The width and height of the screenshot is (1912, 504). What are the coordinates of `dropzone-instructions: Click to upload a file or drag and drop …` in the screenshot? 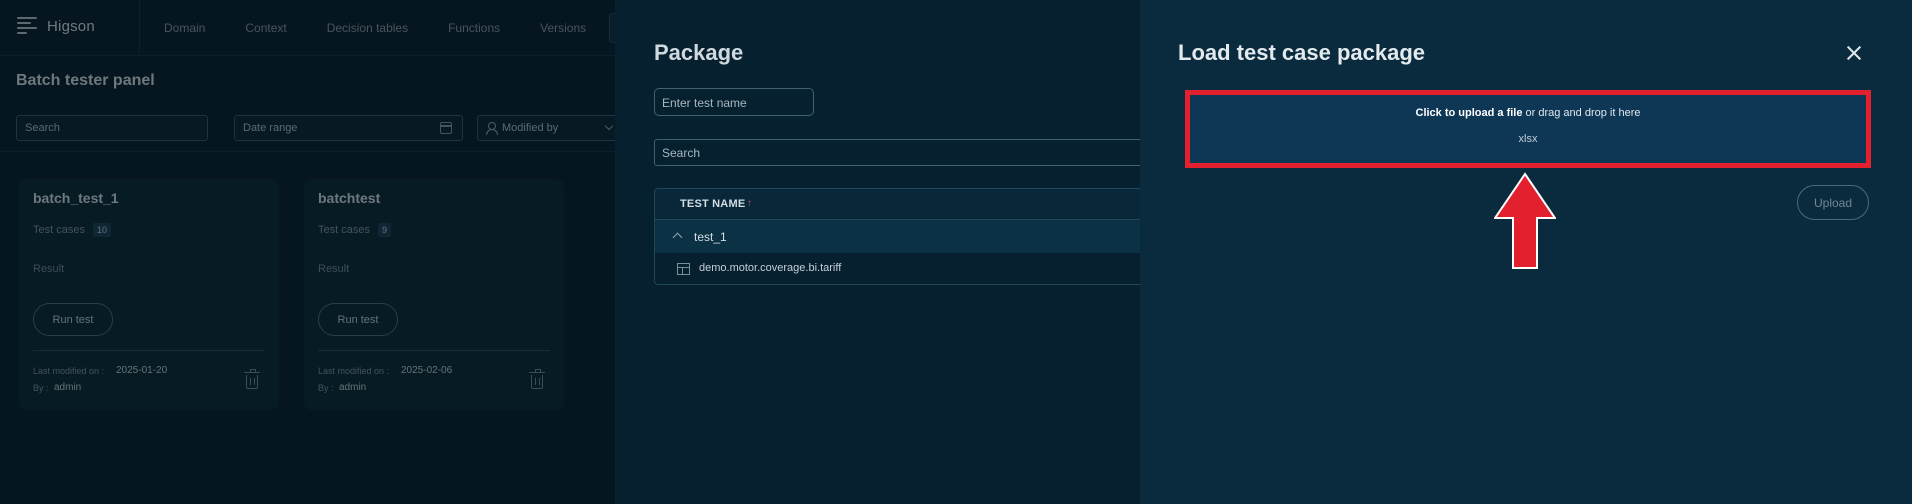 It's located at (1528, 113).